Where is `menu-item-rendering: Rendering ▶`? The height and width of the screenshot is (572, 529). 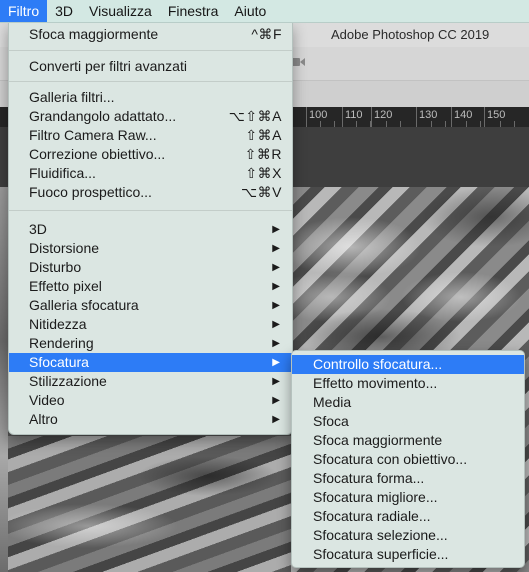 menu-item-rendering: Rendering ▶ is located at coordinates (150, 343).